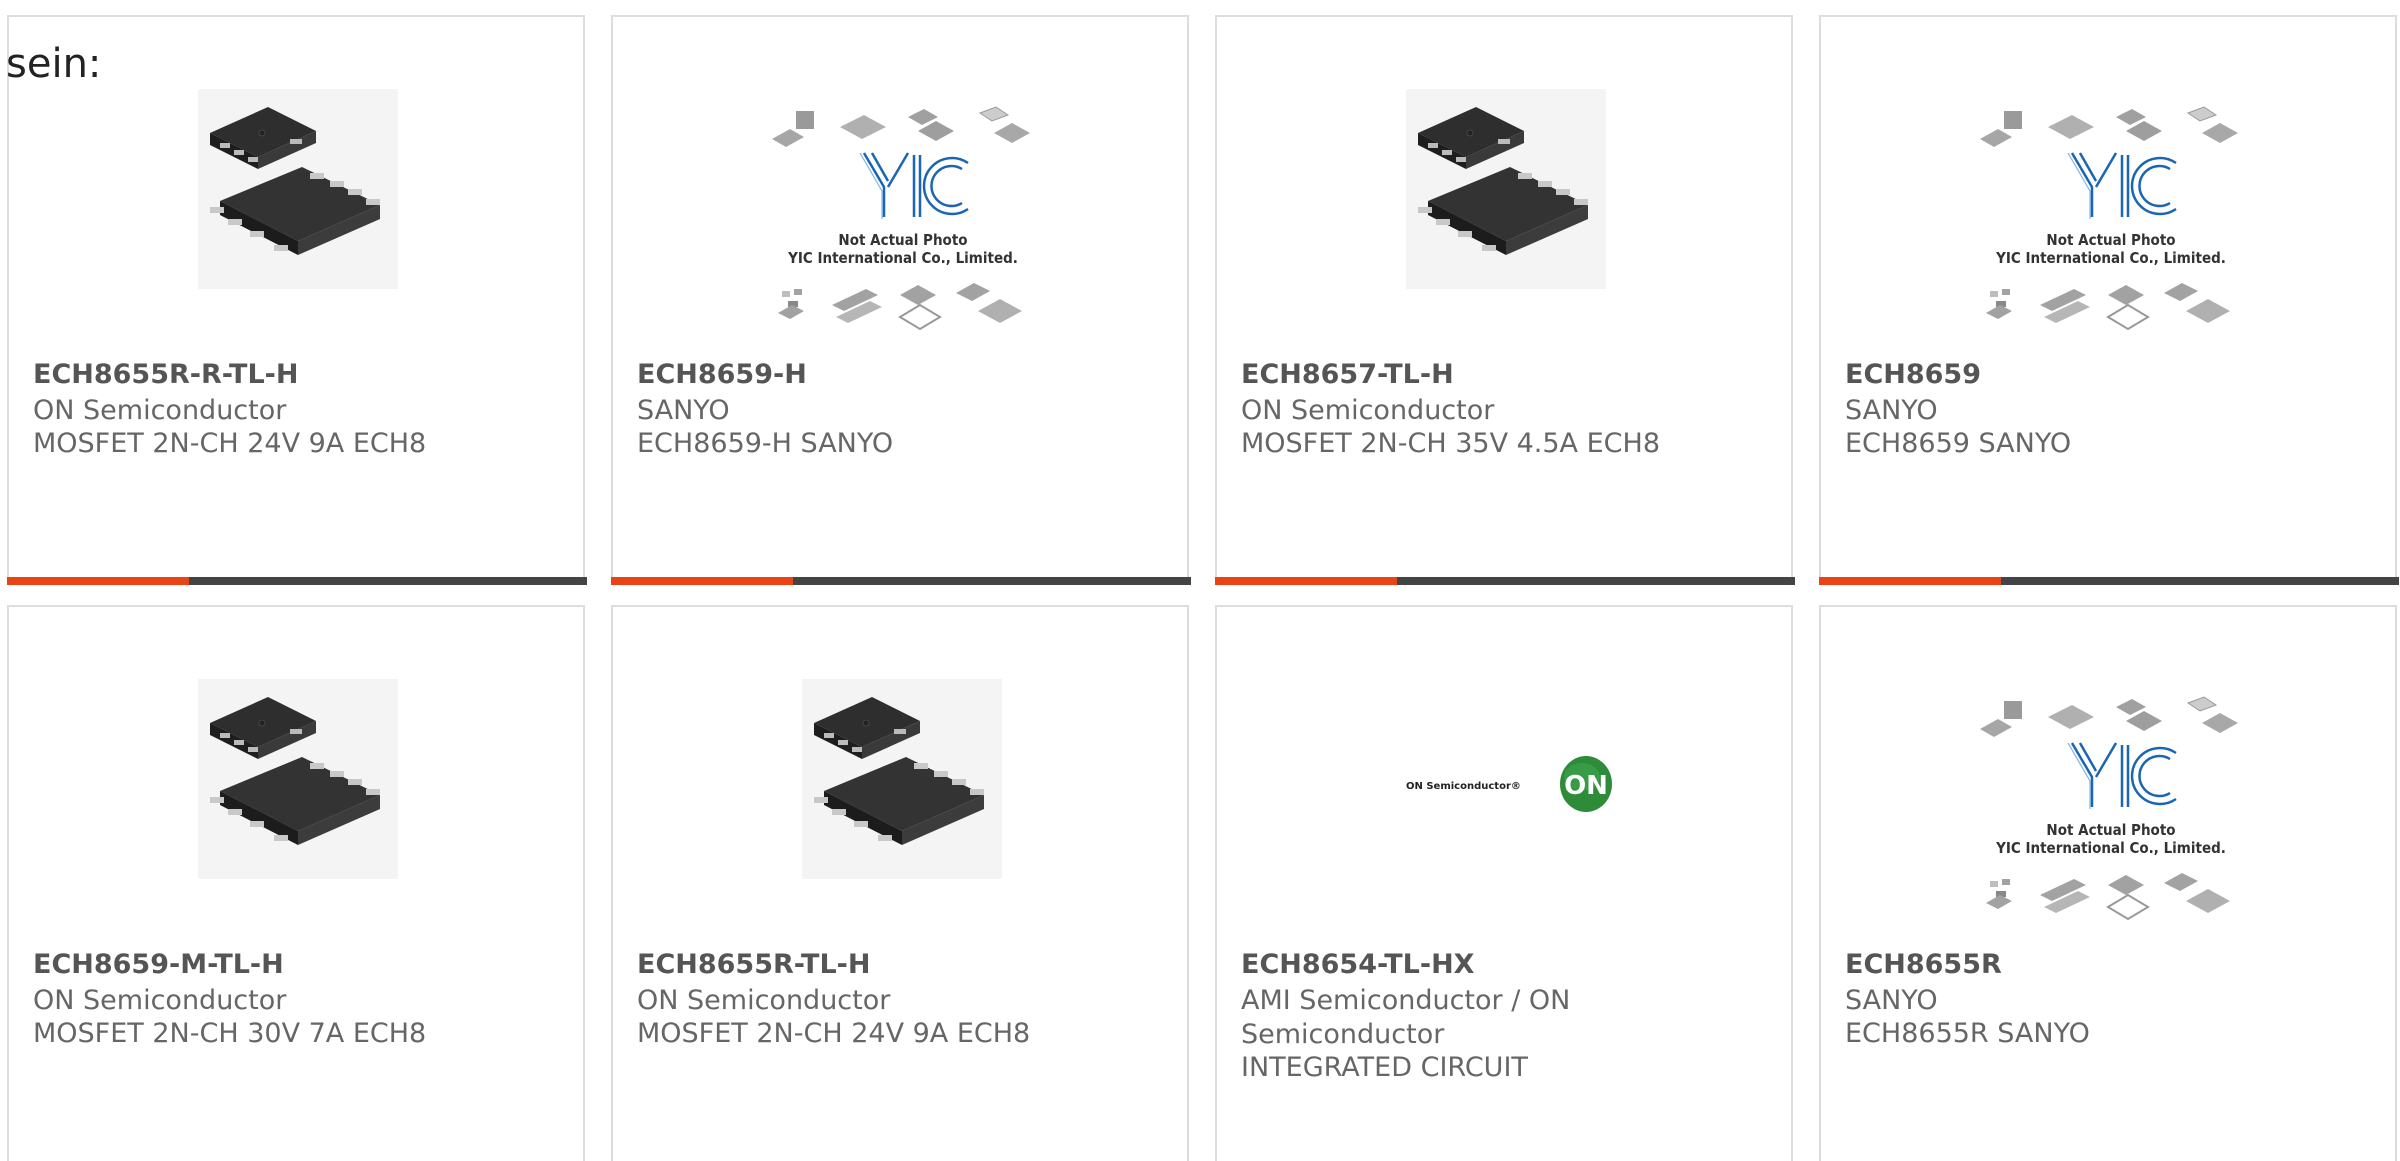  I want to click on part-description: INTEGRATED CIRCUIT, so click(1384, 1067).